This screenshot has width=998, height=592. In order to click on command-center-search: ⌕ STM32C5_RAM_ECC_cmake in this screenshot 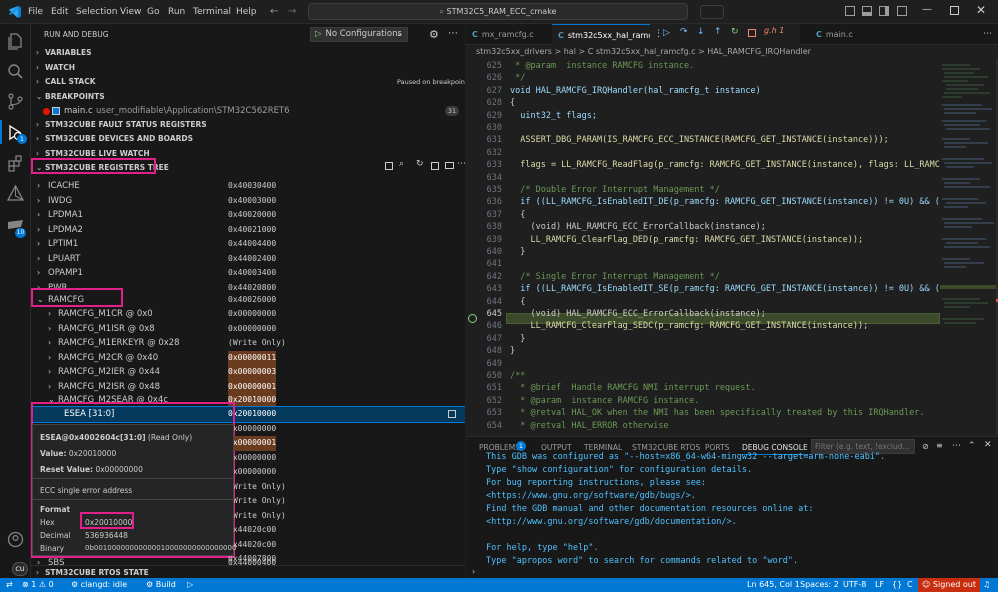, I will do `click(498, 11)`.